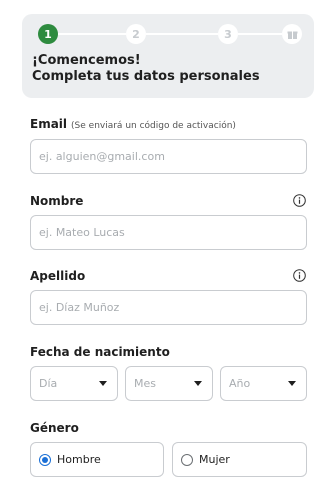 The height and width of the screenshot is (489, 321). What do you see at coordinates (86, 60) in the screenshot?
I see `page-title: ¡Comencemos!` at bounding box center [86, 60].